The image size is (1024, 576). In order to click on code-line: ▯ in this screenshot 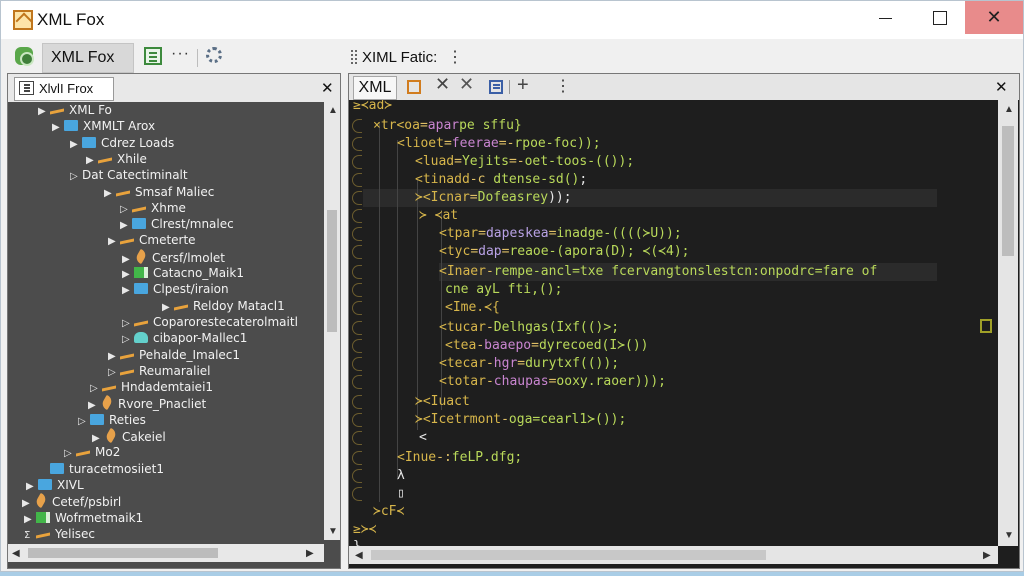, I will do `click(401, 494)`.